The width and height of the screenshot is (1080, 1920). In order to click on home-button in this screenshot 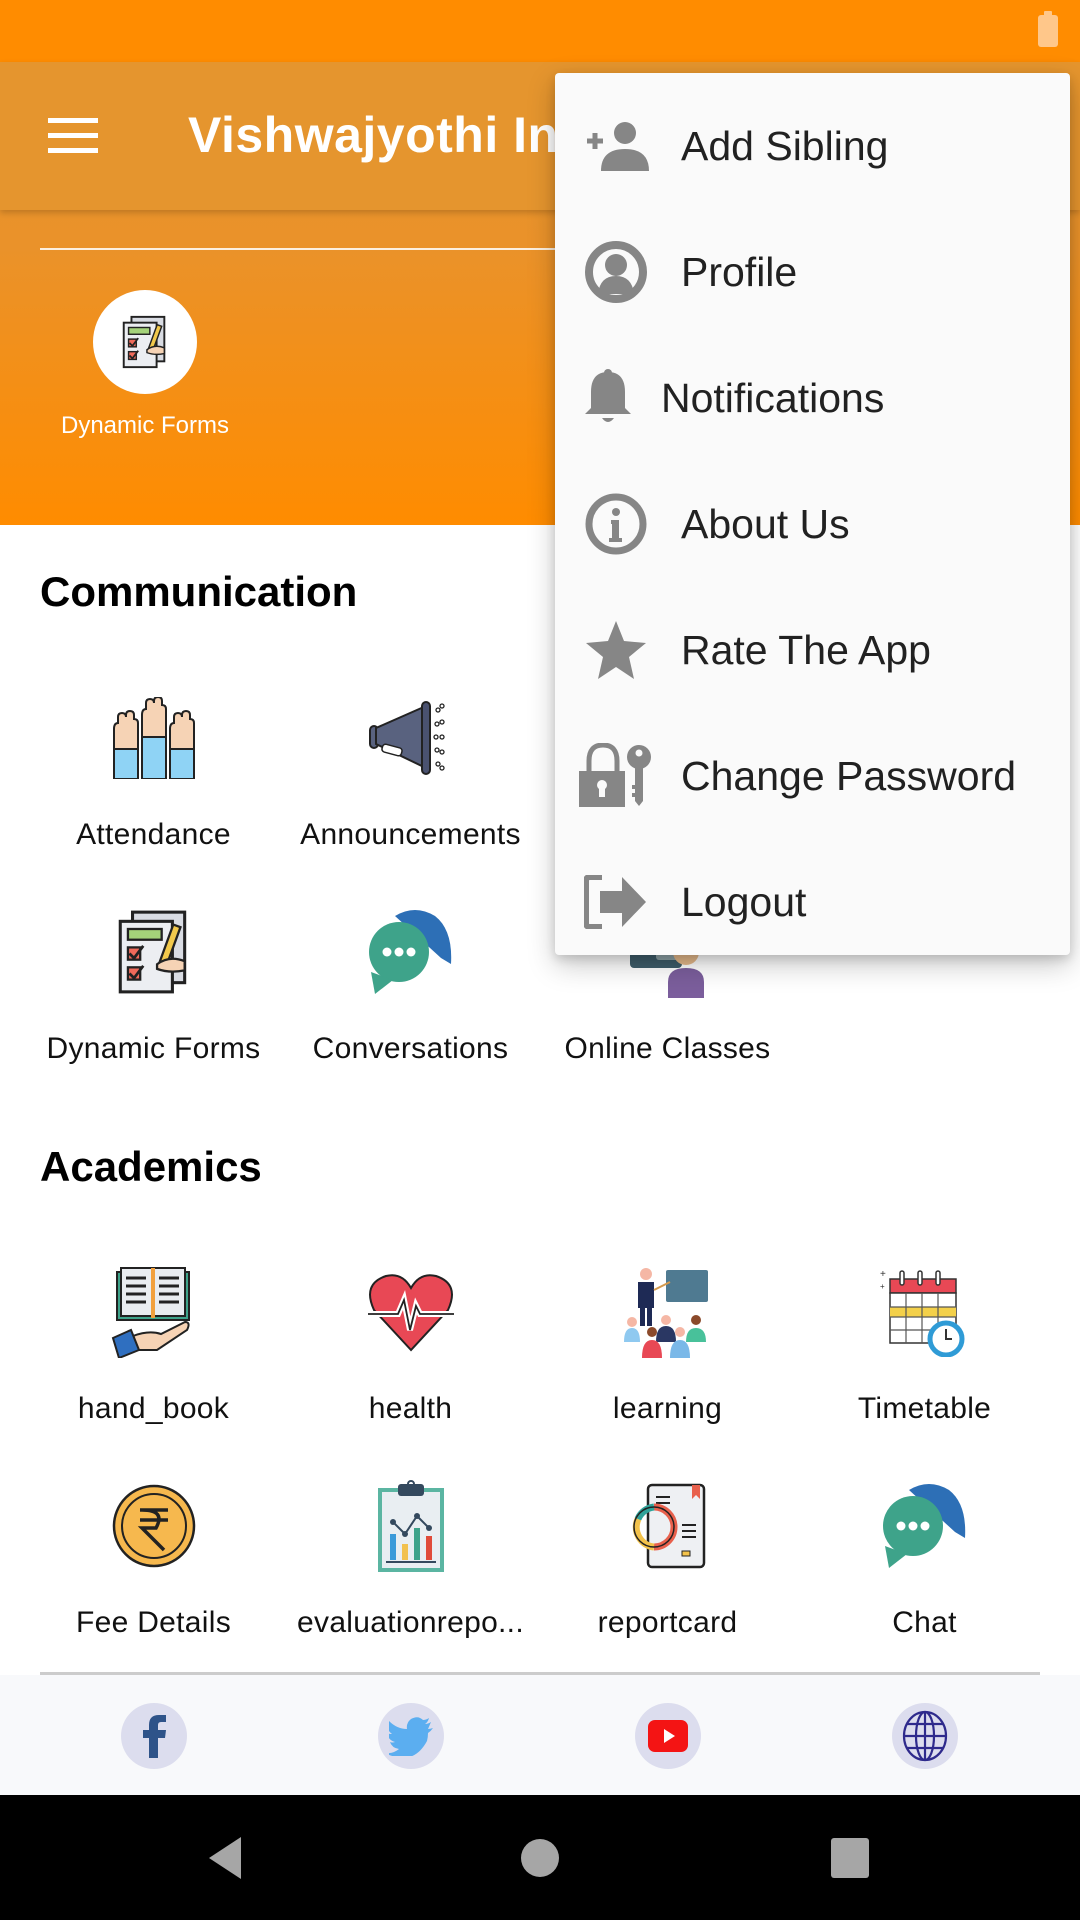, I will do `click(540, 1857)`.